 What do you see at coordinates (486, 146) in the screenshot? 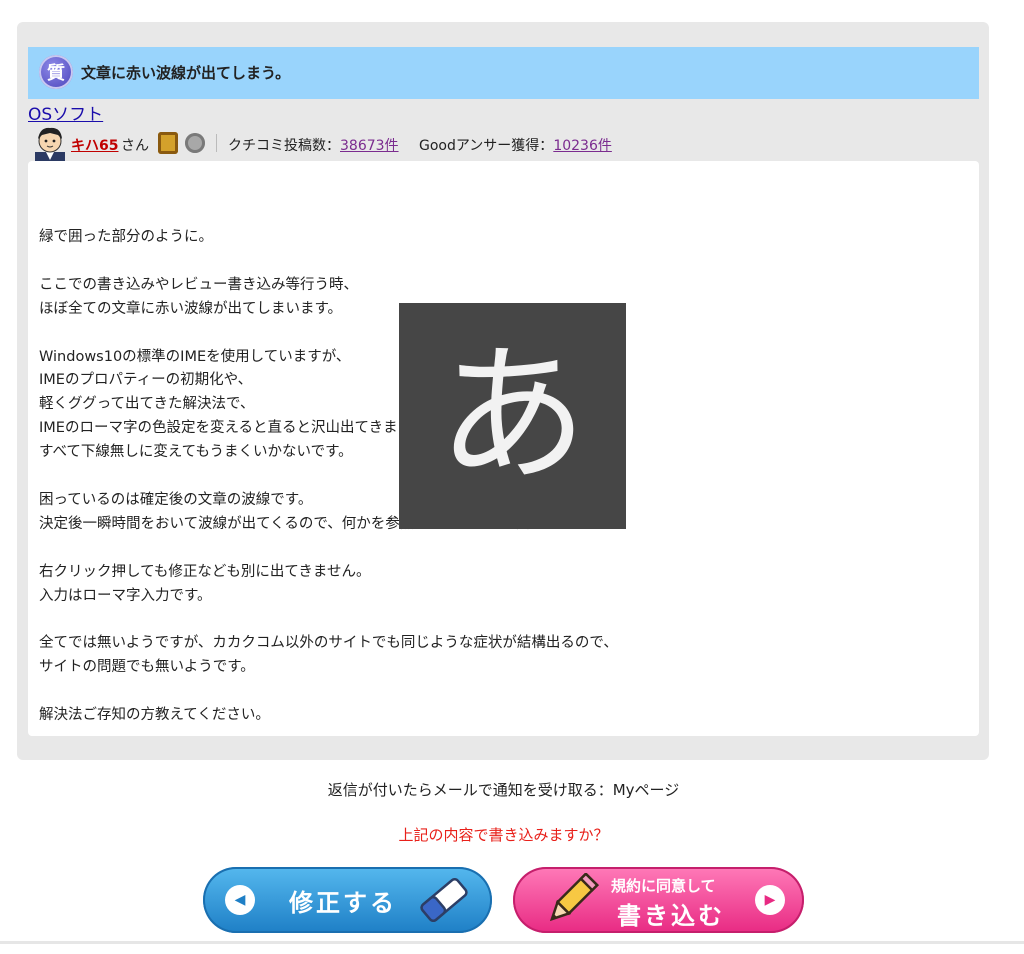
I see `good-answer-label: Goodアンサー獲得：` at bounding box center [486, 146].